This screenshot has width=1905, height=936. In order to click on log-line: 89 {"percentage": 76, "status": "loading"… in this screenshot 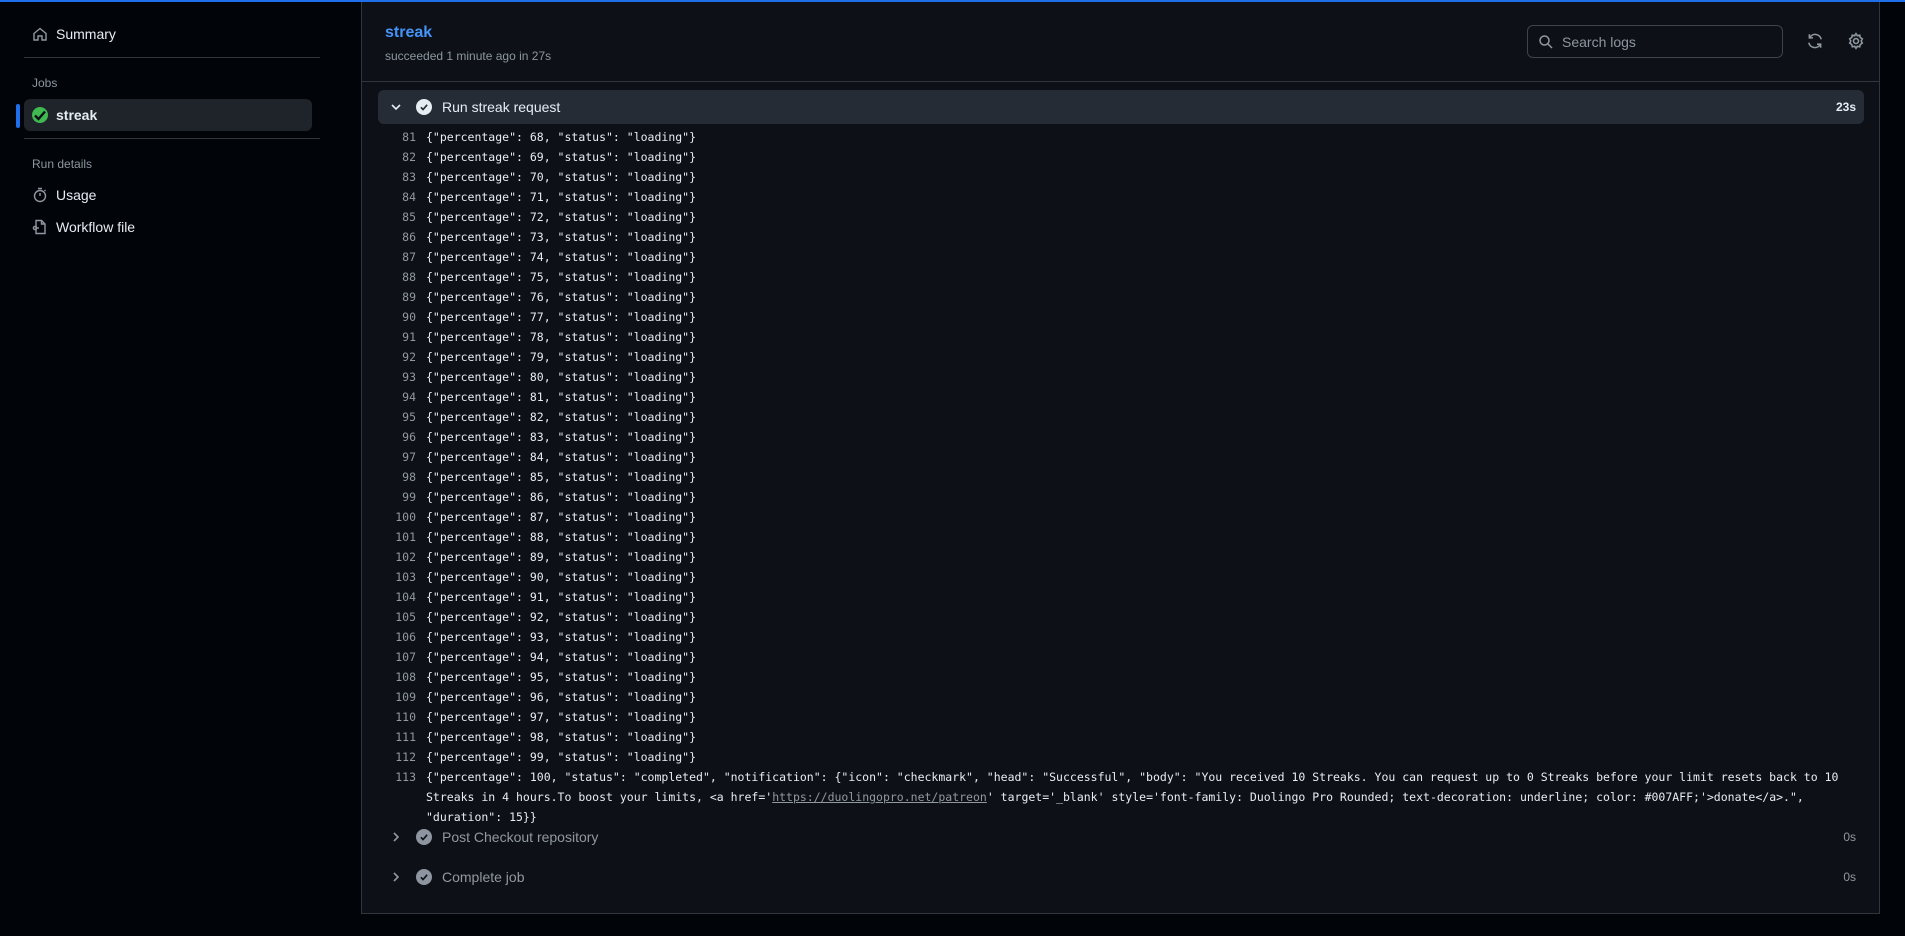, I will do `click(1123, 297)`.